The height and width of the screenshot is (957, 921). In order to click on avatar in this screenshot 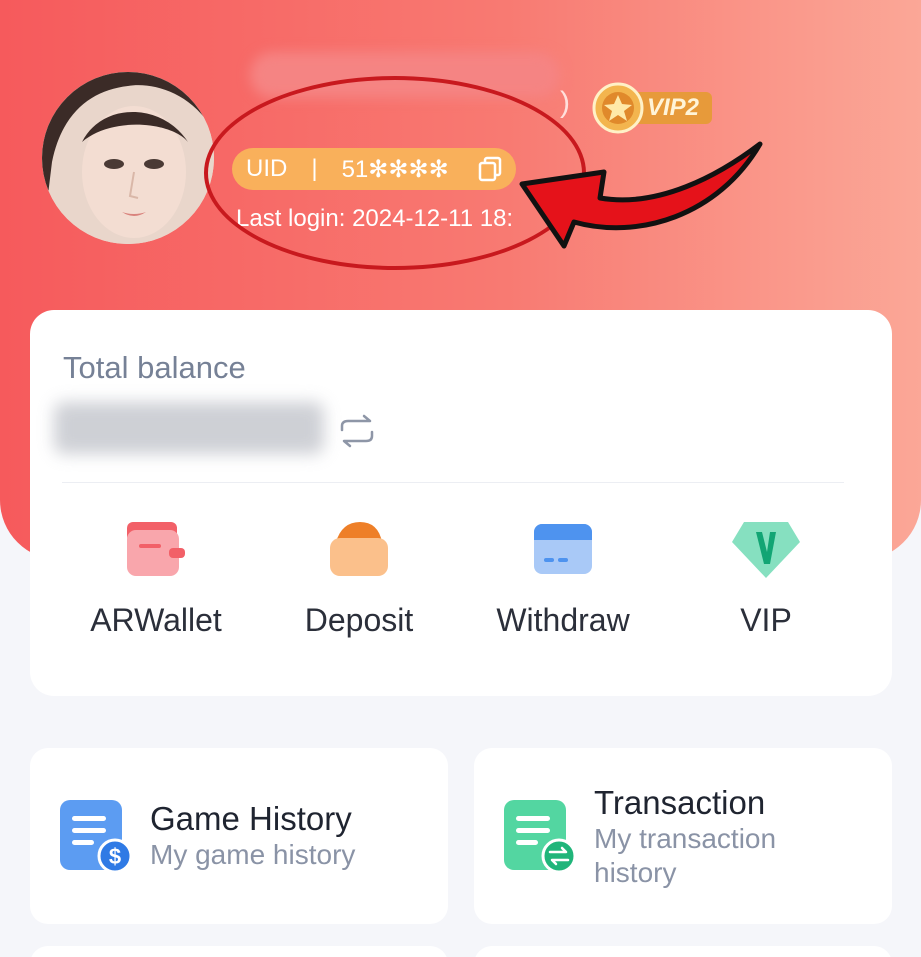, I will do `click(128, 158)`.